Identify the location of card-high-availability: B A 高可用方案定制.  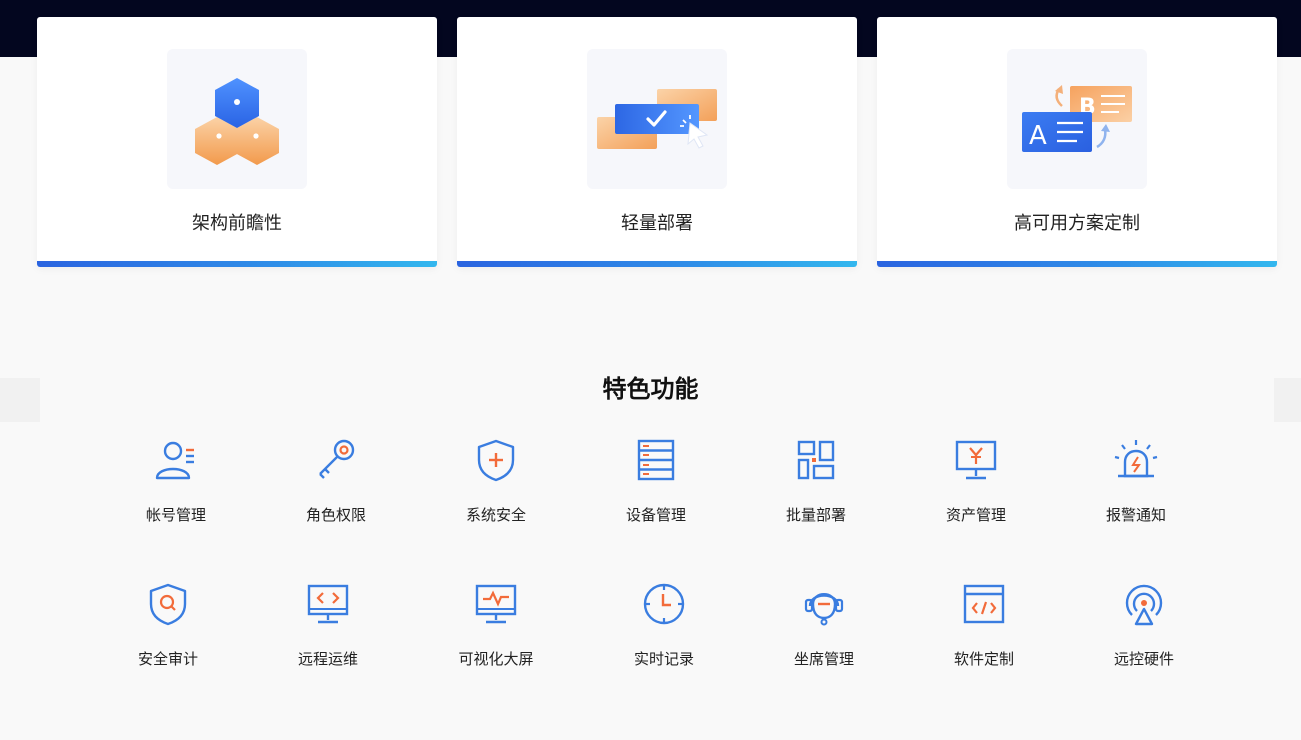
(1077, 142).